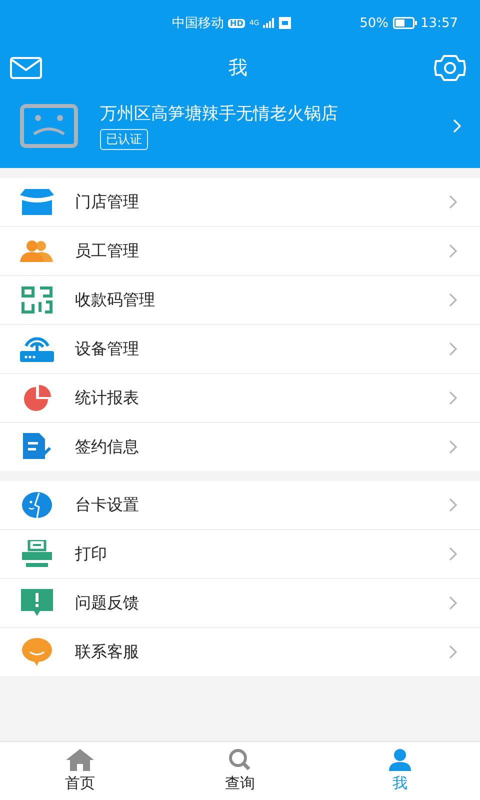 The image size is (480, 800). I want to click on menu-label: 打印, so click(91, 554).